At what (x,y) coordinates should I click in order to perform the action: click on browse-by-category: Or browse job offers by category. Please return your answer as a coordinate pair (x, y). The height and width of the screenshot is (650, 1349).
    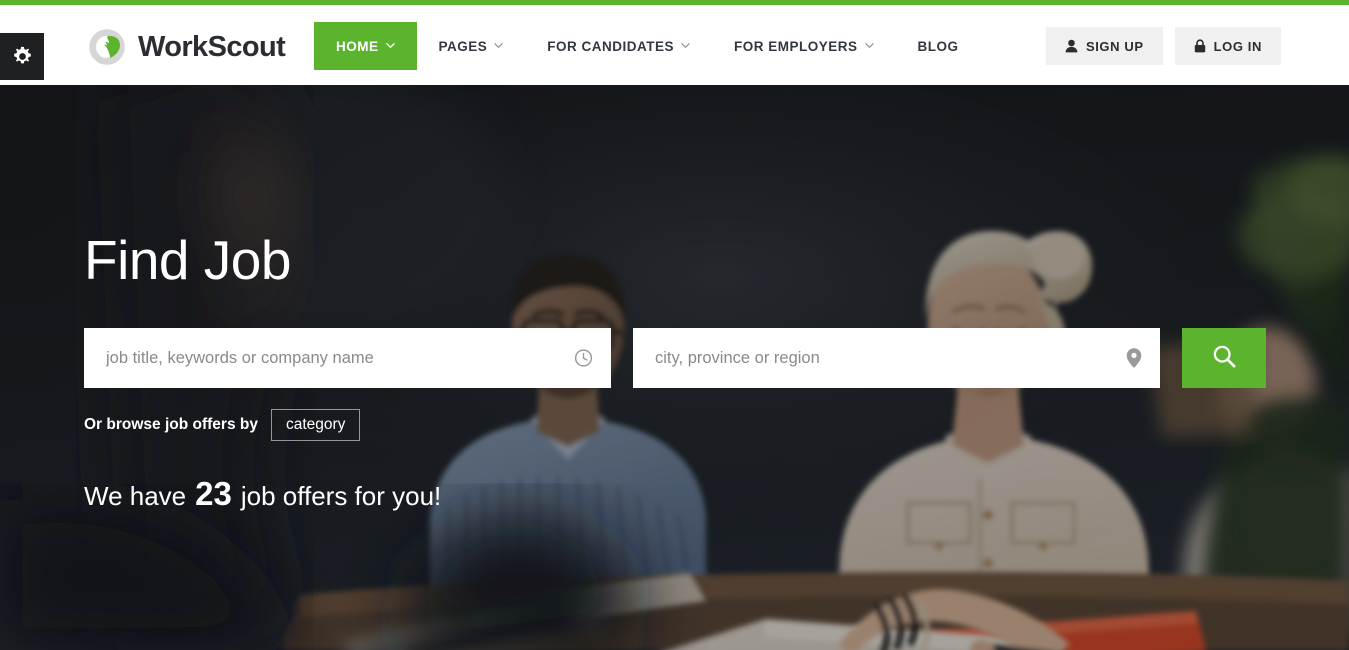
    Looking at the image, I should click on (222, 425).